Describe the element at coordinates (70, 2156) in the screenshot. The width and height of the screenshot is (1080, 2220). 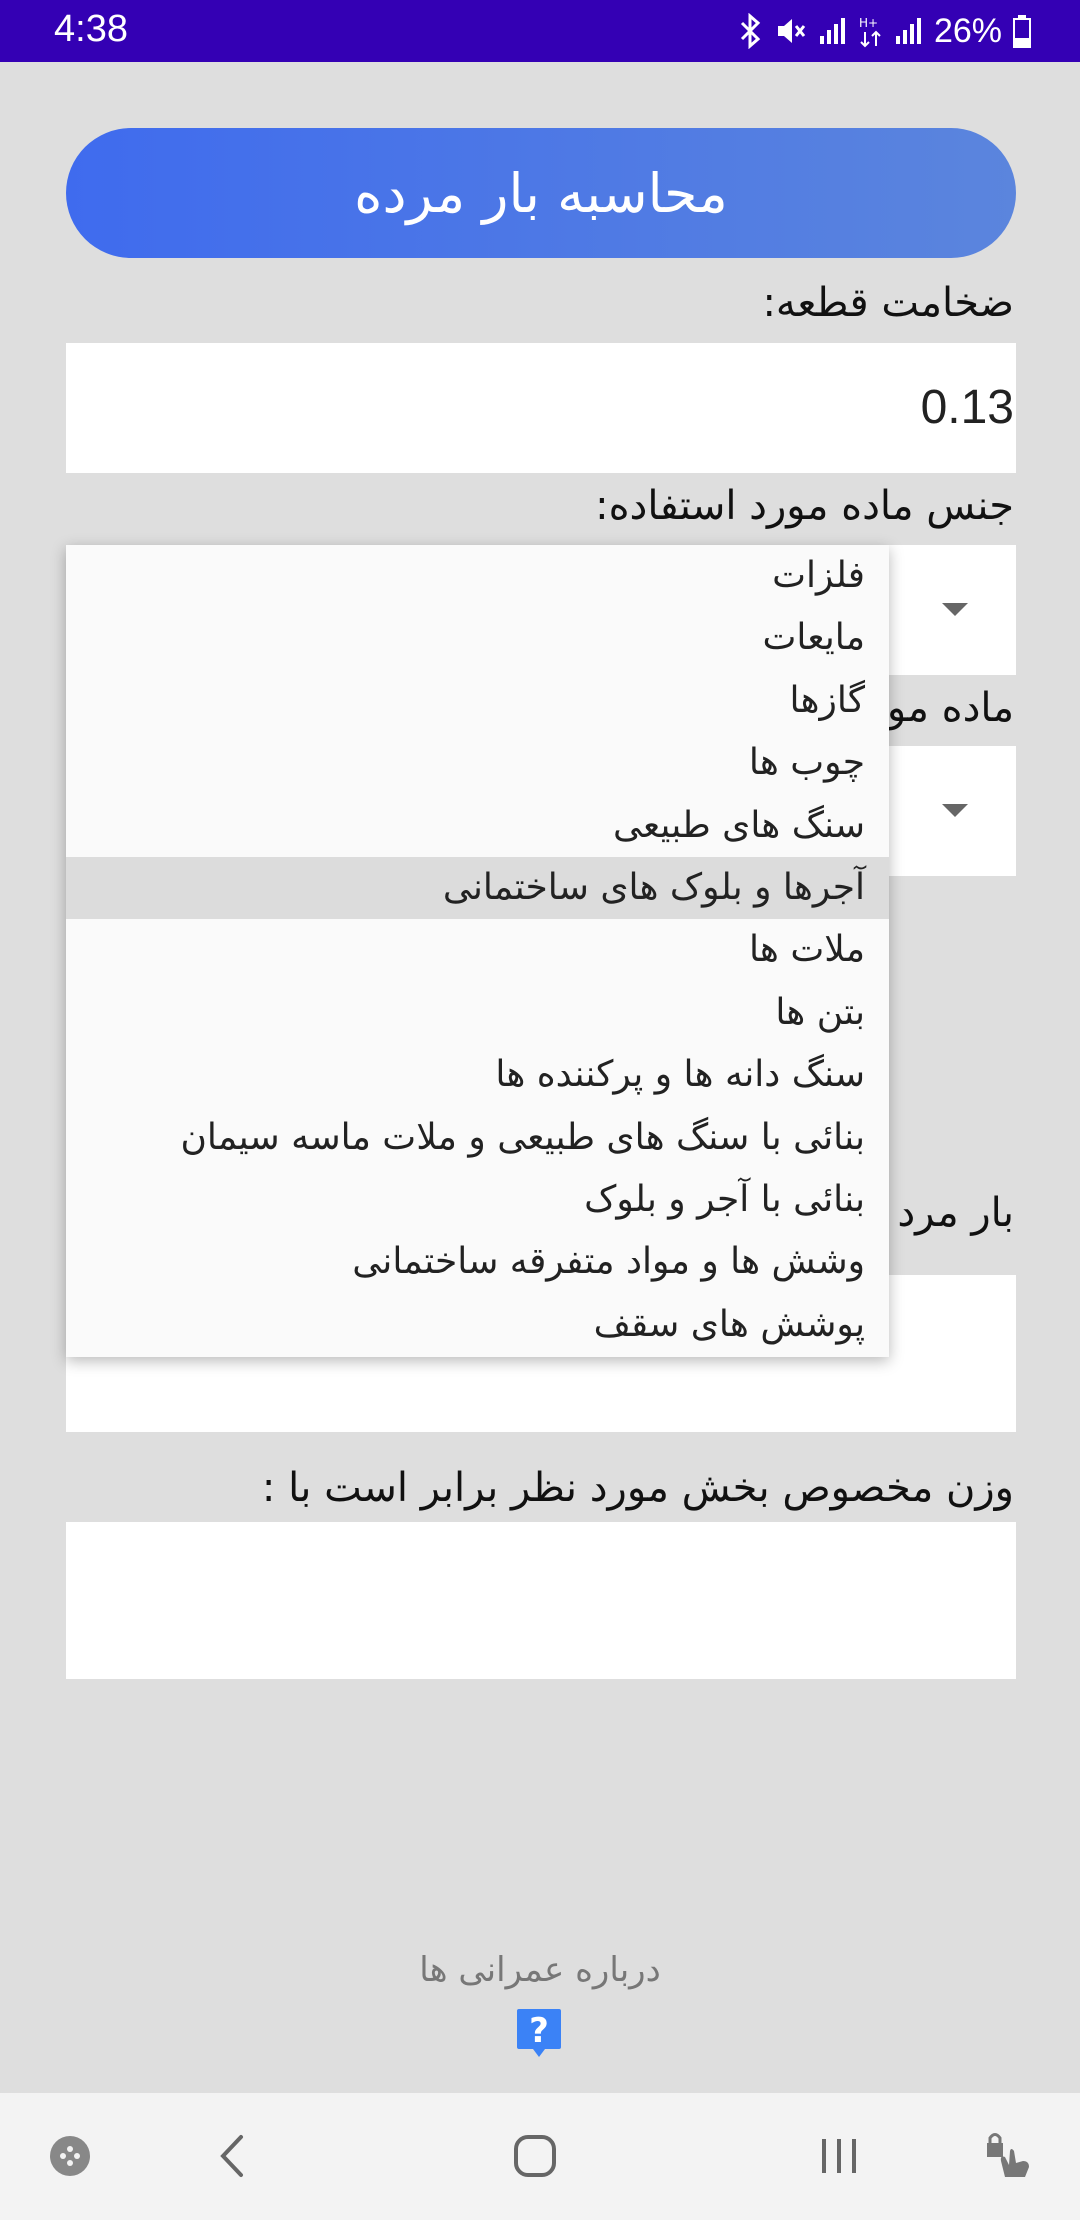
I see `game-launcher-icon` at that location.